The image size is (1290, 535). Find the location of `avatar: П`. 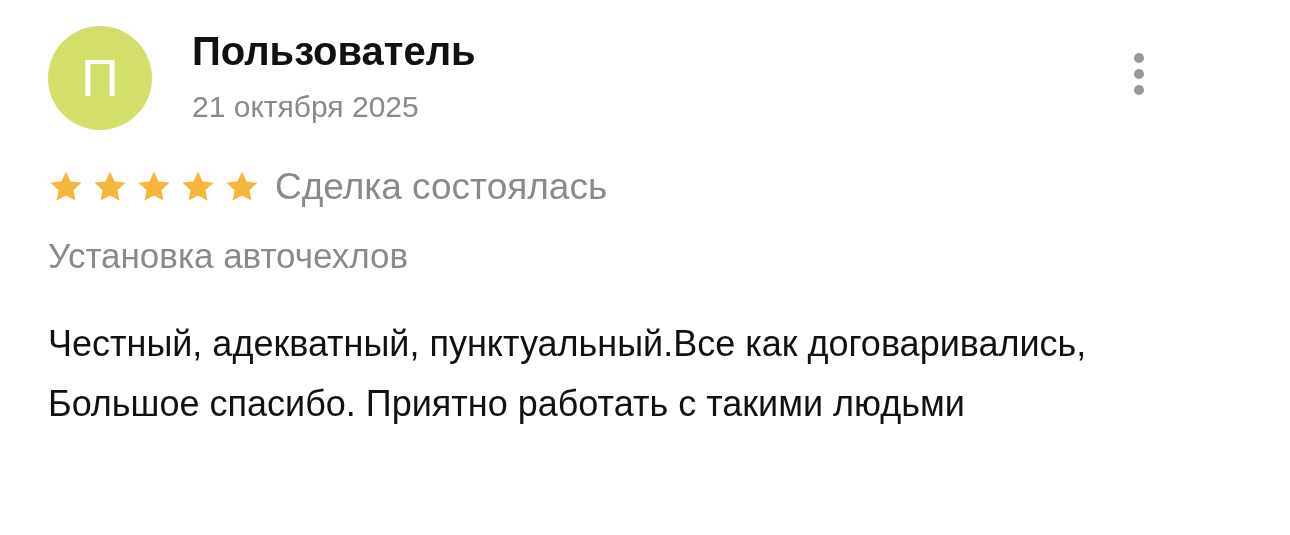

avatar: П is located at coordinates (100, 78).